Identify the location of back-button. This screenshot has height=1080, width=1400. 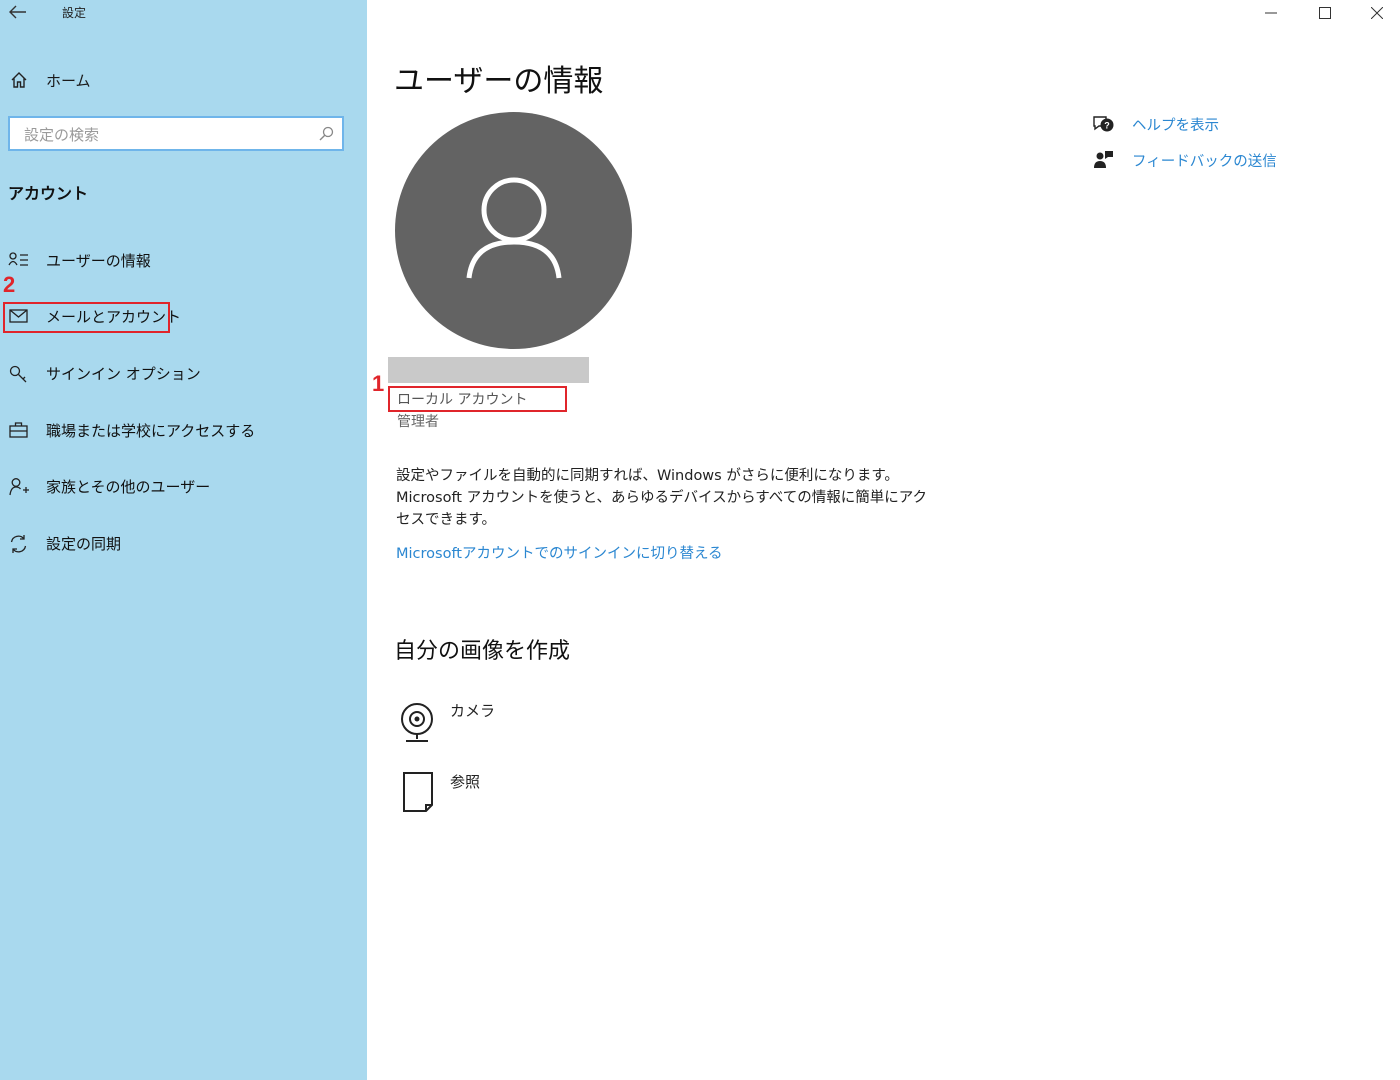
(19, 13).